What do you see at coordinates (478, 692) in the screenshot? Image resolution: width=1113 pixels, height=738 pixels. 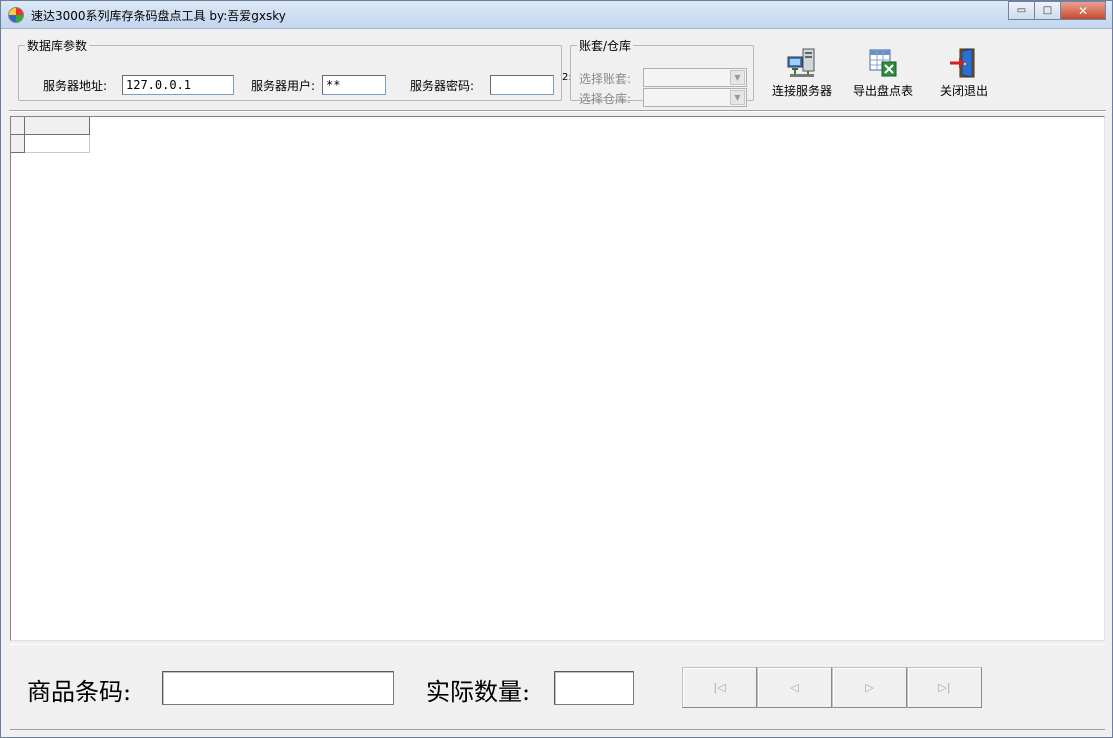 I see `quantity-label: 实际数量:` at bounding box center [478, 692].